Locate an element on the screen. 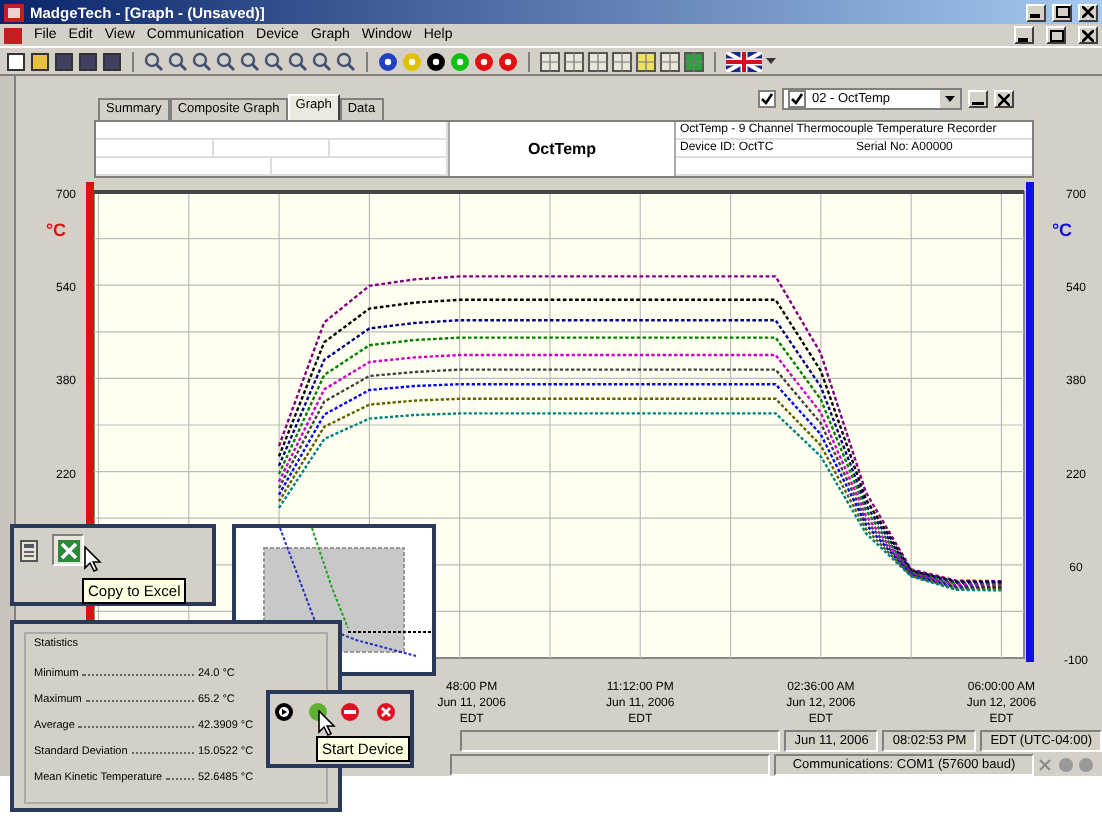  cancel-icon is located at coordinates (386, 712).